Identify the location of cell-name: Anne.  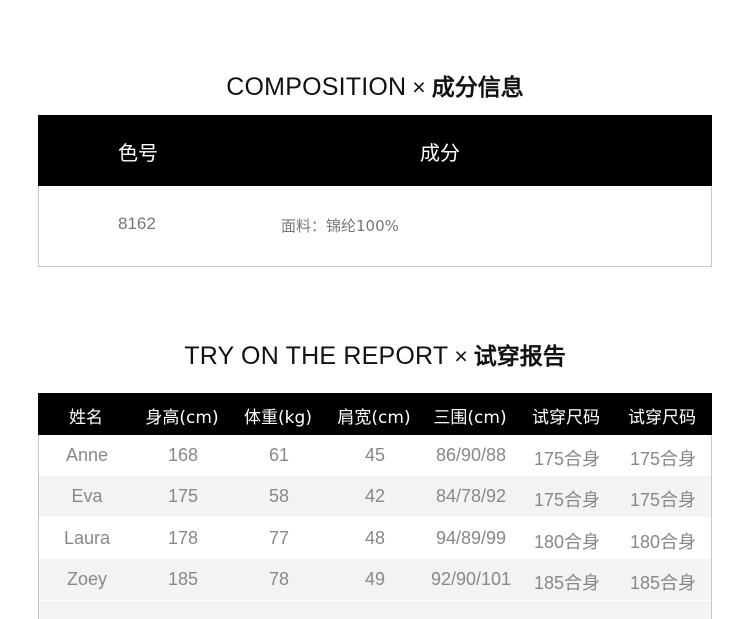
(87, 455).